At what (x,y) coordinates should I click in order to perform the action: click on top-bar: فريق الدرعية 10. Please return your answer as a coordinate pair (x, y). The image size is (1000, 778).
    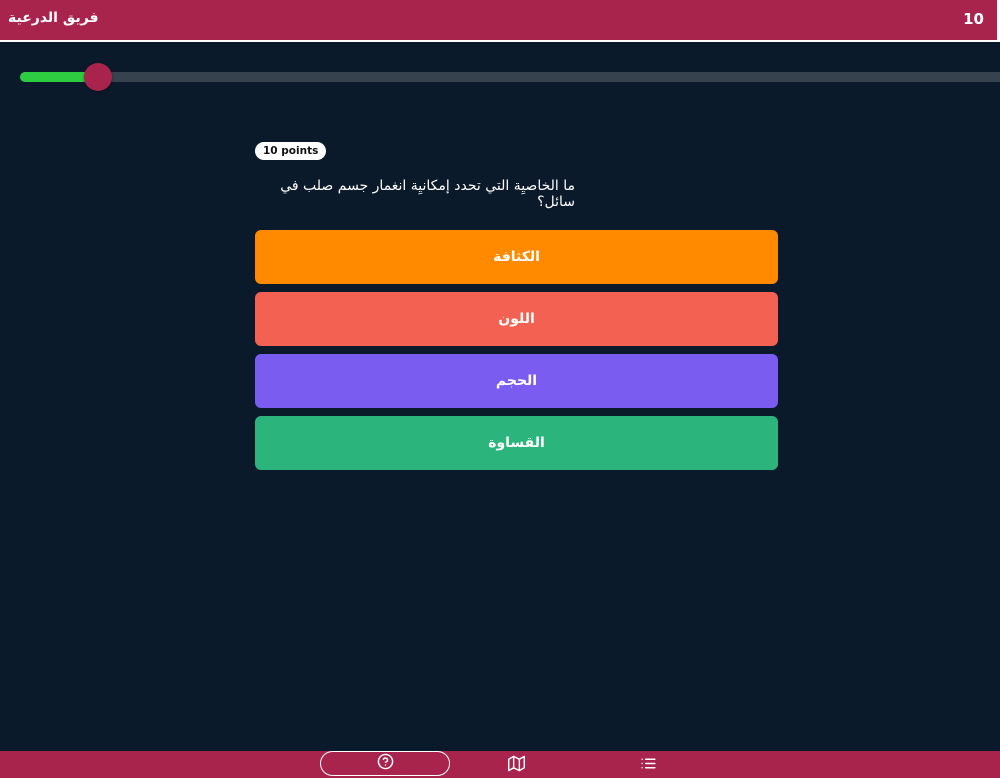
    Looking at the image, I should click on (500, 21).